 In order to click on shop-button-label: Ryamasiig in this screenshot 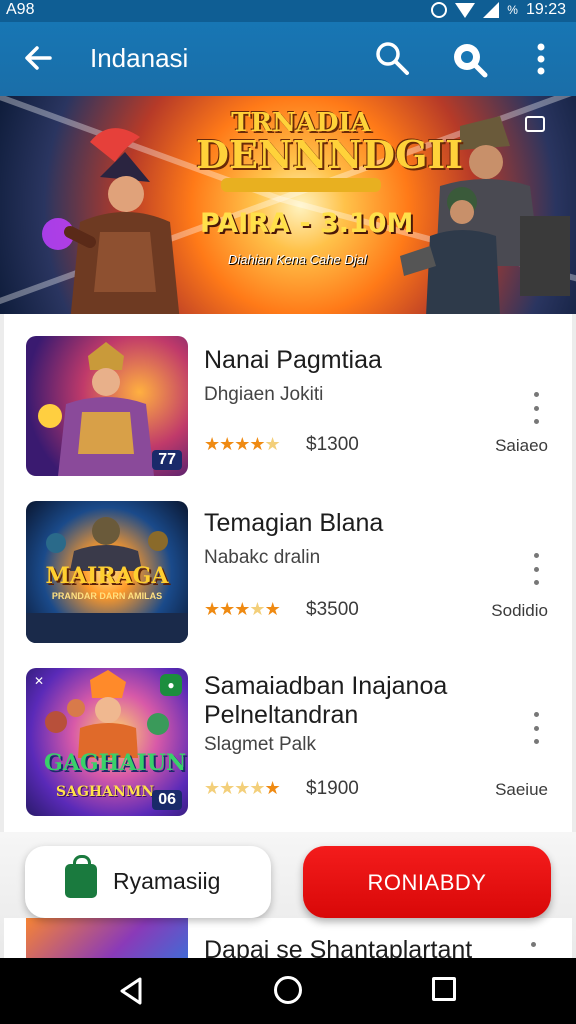, I will do `click(167, 881)`.